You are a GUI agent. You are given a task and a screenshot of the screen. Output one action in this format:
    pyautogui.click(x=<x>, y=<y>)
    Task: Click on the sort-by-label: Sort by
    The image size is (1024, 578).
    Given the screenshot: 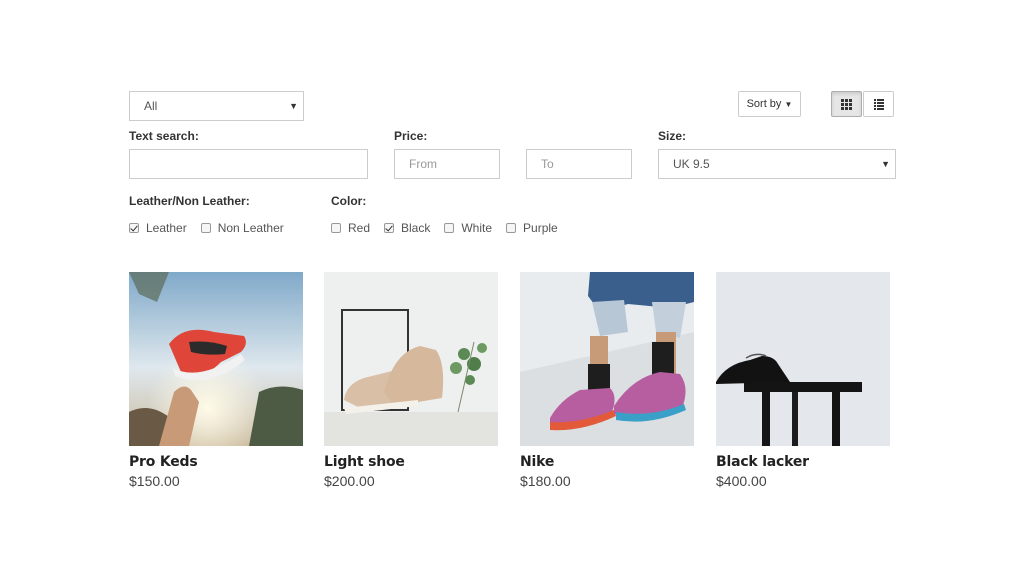 What is the action you would take?
    pyautogui.click(x=764, y=104)
    